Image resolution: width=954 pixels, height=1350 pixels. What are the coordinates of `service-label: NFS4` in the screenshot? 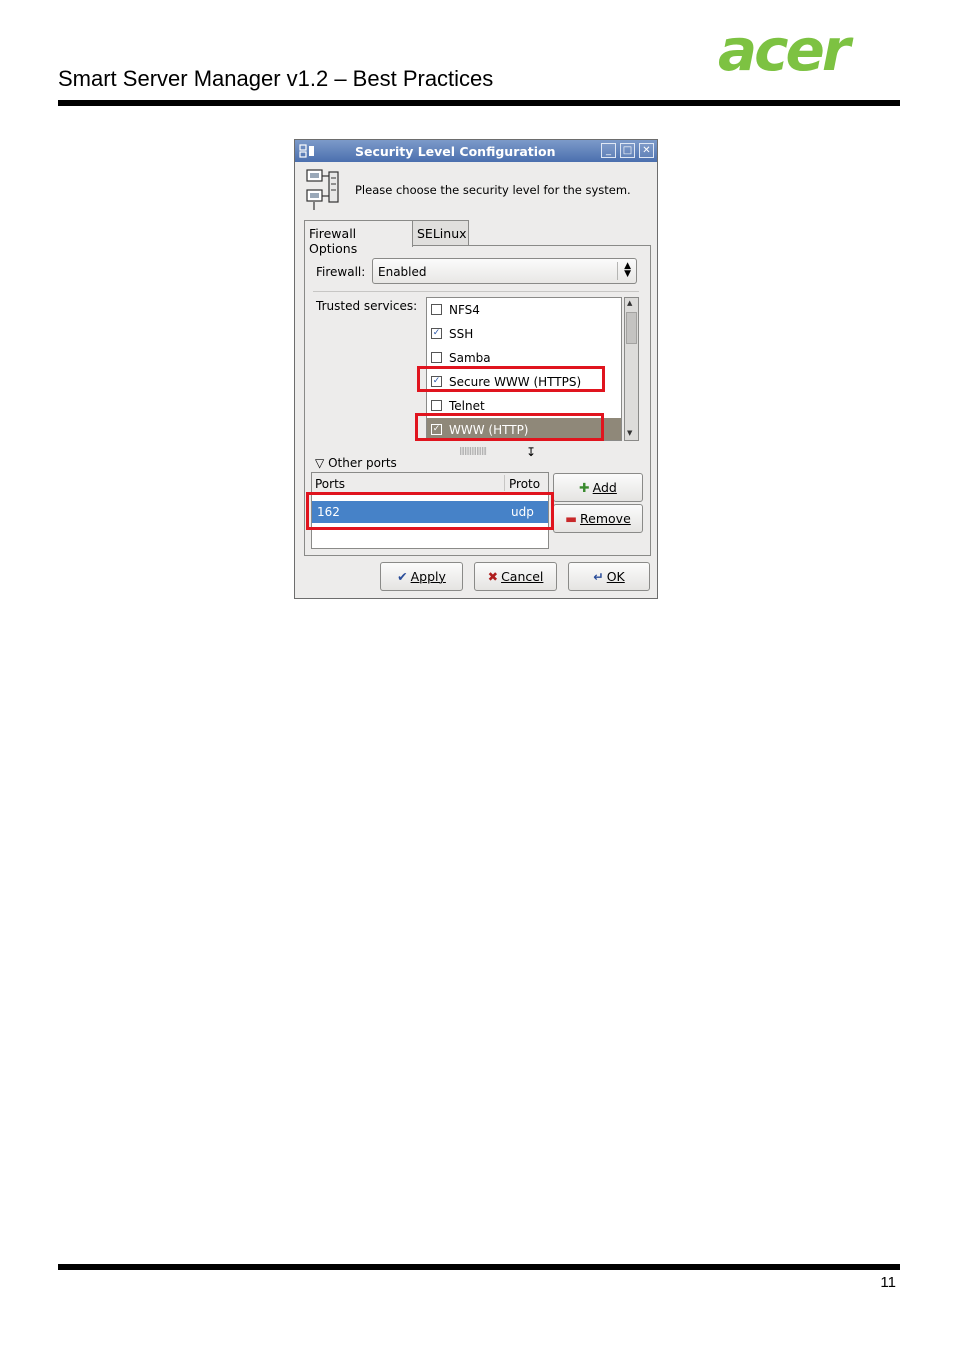 It's located at (464, 310).